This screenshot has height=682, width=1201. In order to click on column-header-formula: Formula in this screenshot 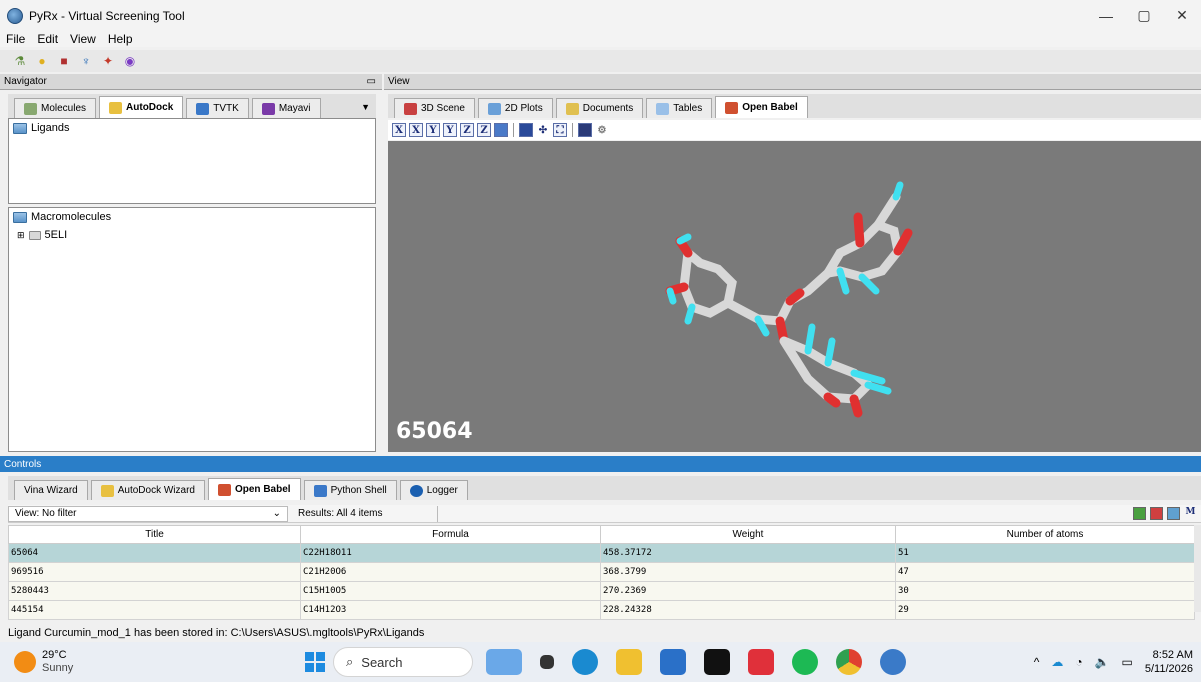, I will do `click(450, 534)`.